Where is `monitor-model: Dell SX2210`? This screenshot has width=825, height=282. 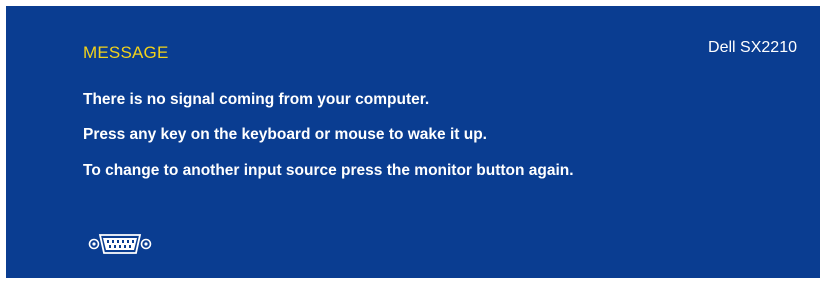
monitor-model: Dell SX2210 is located at coordinates (752, 47).